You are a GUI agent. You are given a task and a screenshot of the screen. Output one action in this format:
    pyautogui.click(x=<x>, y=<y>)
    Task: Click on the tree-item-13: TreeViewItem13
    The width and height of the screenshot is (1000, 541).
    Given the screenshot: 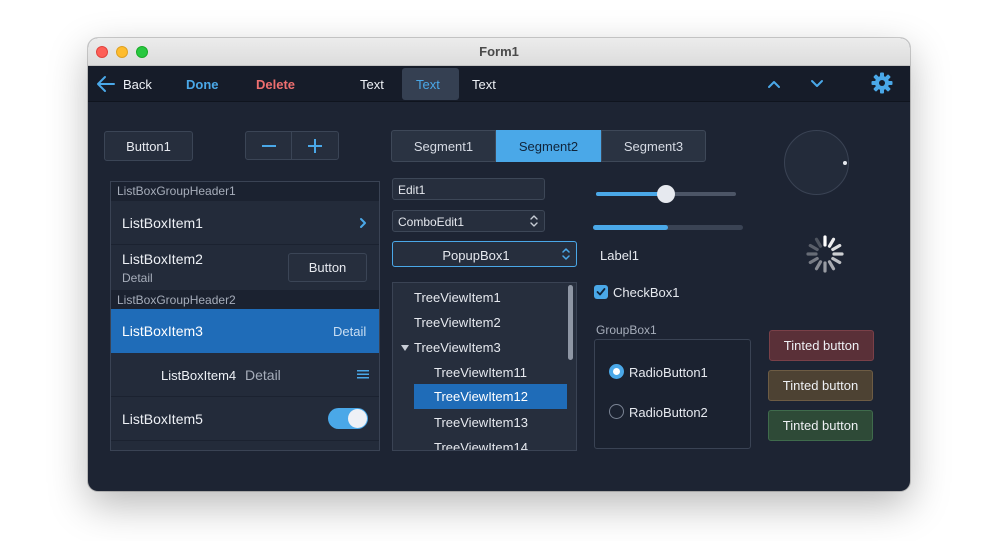 What is the action you would take?
    pyautogui.click(x=481, y=422)
    